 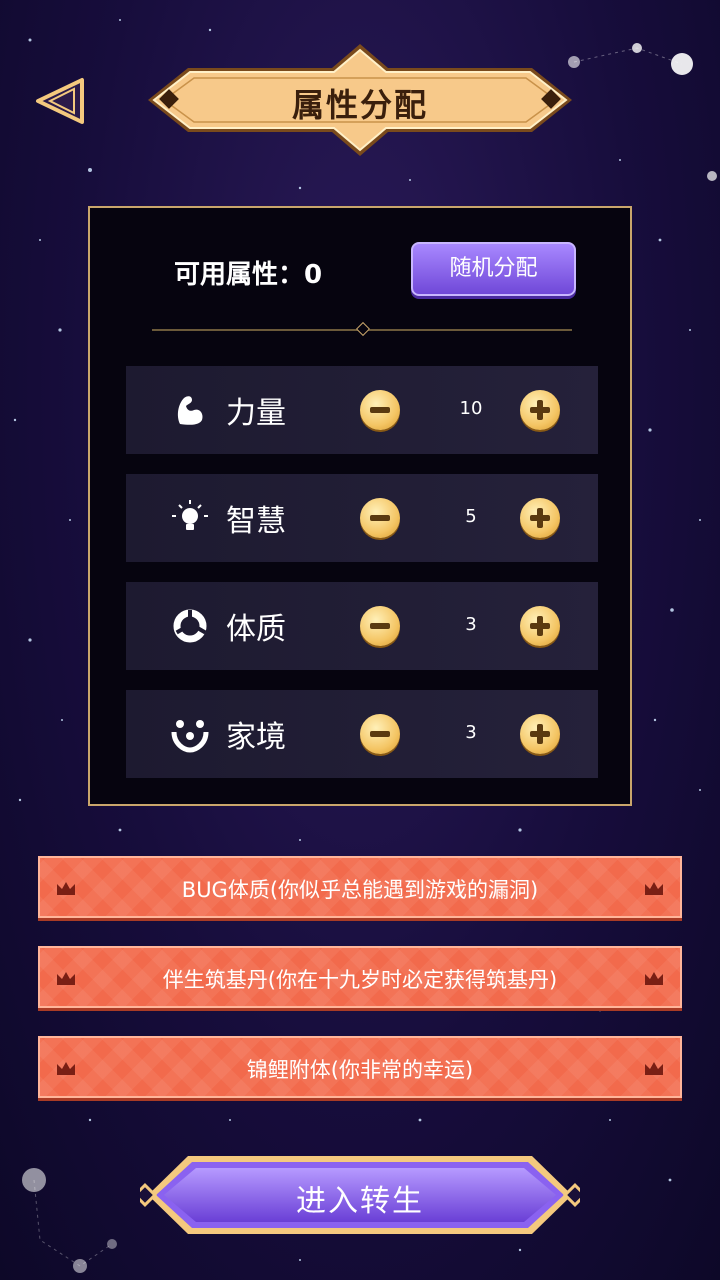 What do you see at coordinates (471, 516) in the screenshot?
I see `attribute-value: 5` at bounding box center [471, 516].